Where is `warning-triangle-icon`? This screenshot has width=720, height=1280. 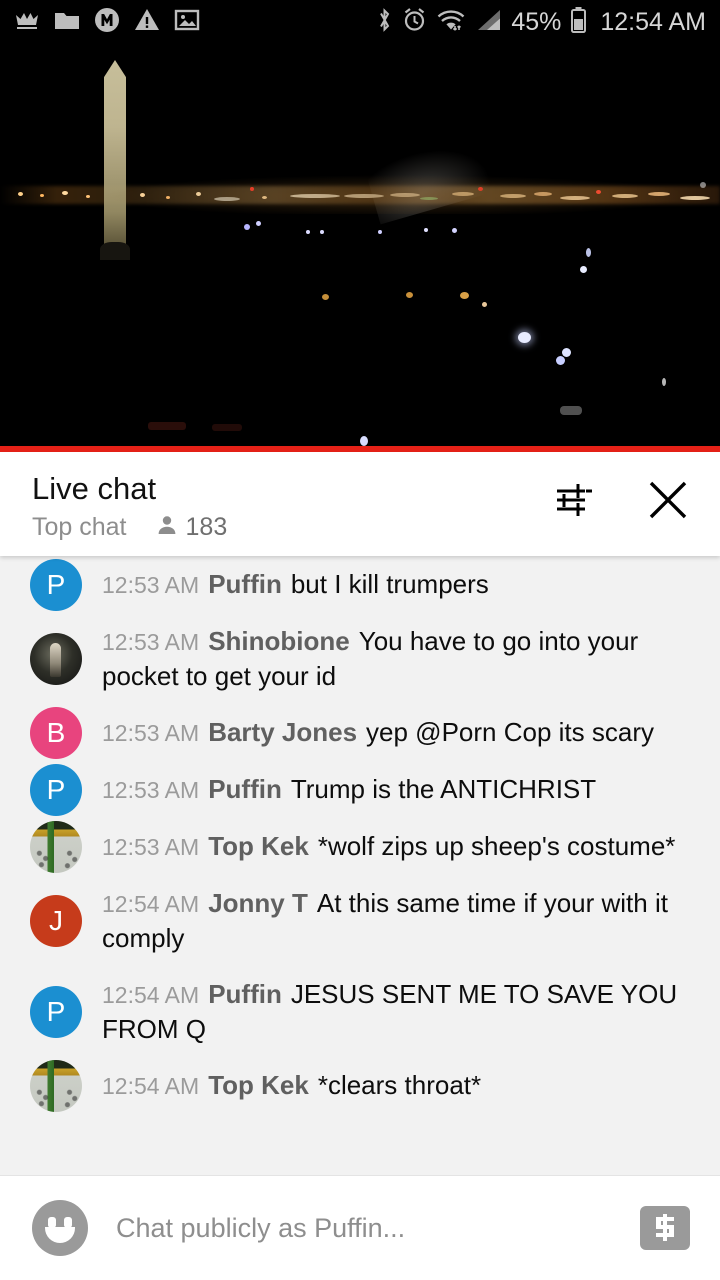 warning-triangle-icon is located at coordinates (147, 22).